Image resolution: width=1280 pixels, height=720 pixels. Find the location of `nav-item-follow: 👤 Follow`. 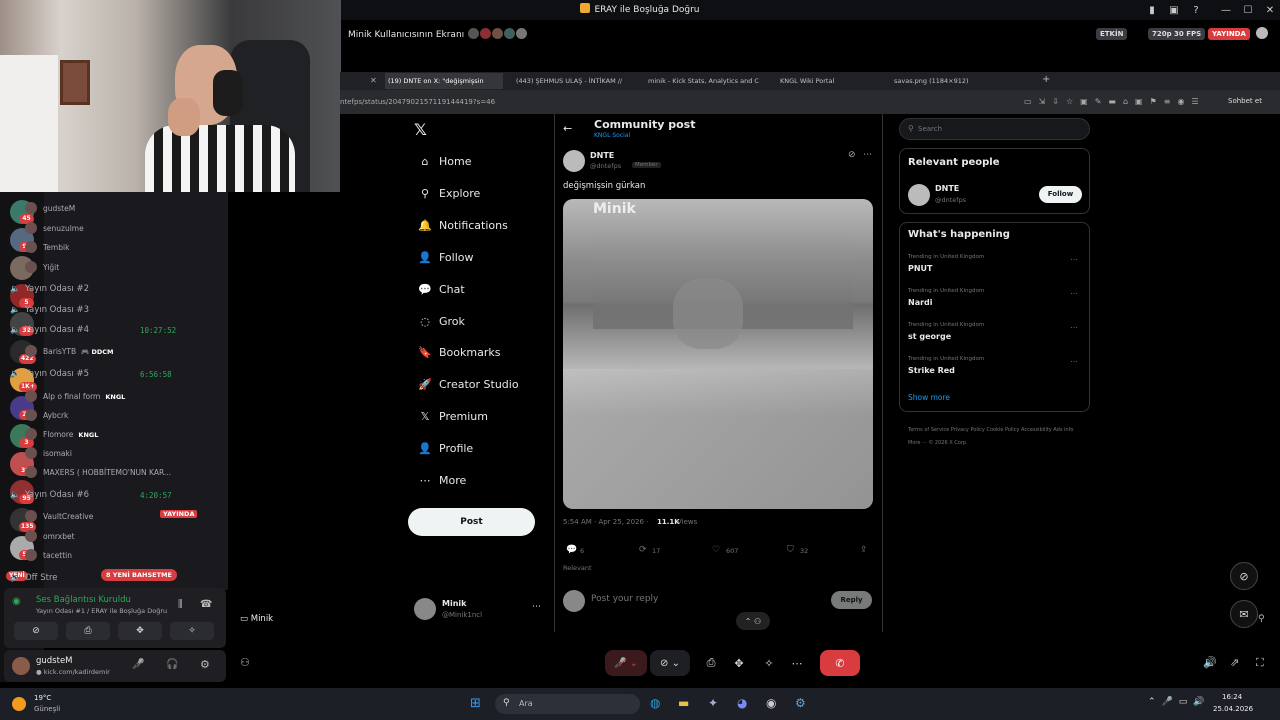

nav-item-follow: 👤 Follow is located at coordinates (445, 257).